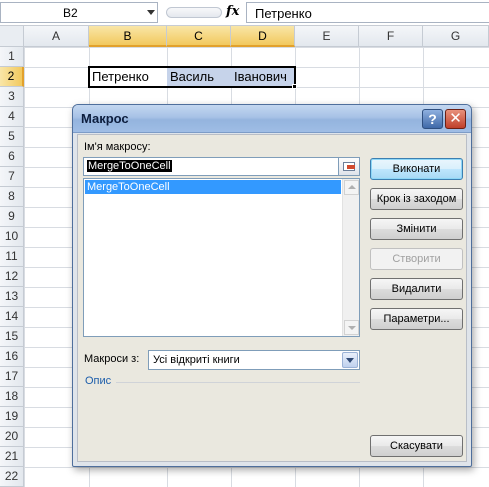 The width and height of the screenshot is (489, 487). What do you see at coordinates (70, 13) in the screenshot?
I see `name-box-value: B2` at bounding box center [70, 13].